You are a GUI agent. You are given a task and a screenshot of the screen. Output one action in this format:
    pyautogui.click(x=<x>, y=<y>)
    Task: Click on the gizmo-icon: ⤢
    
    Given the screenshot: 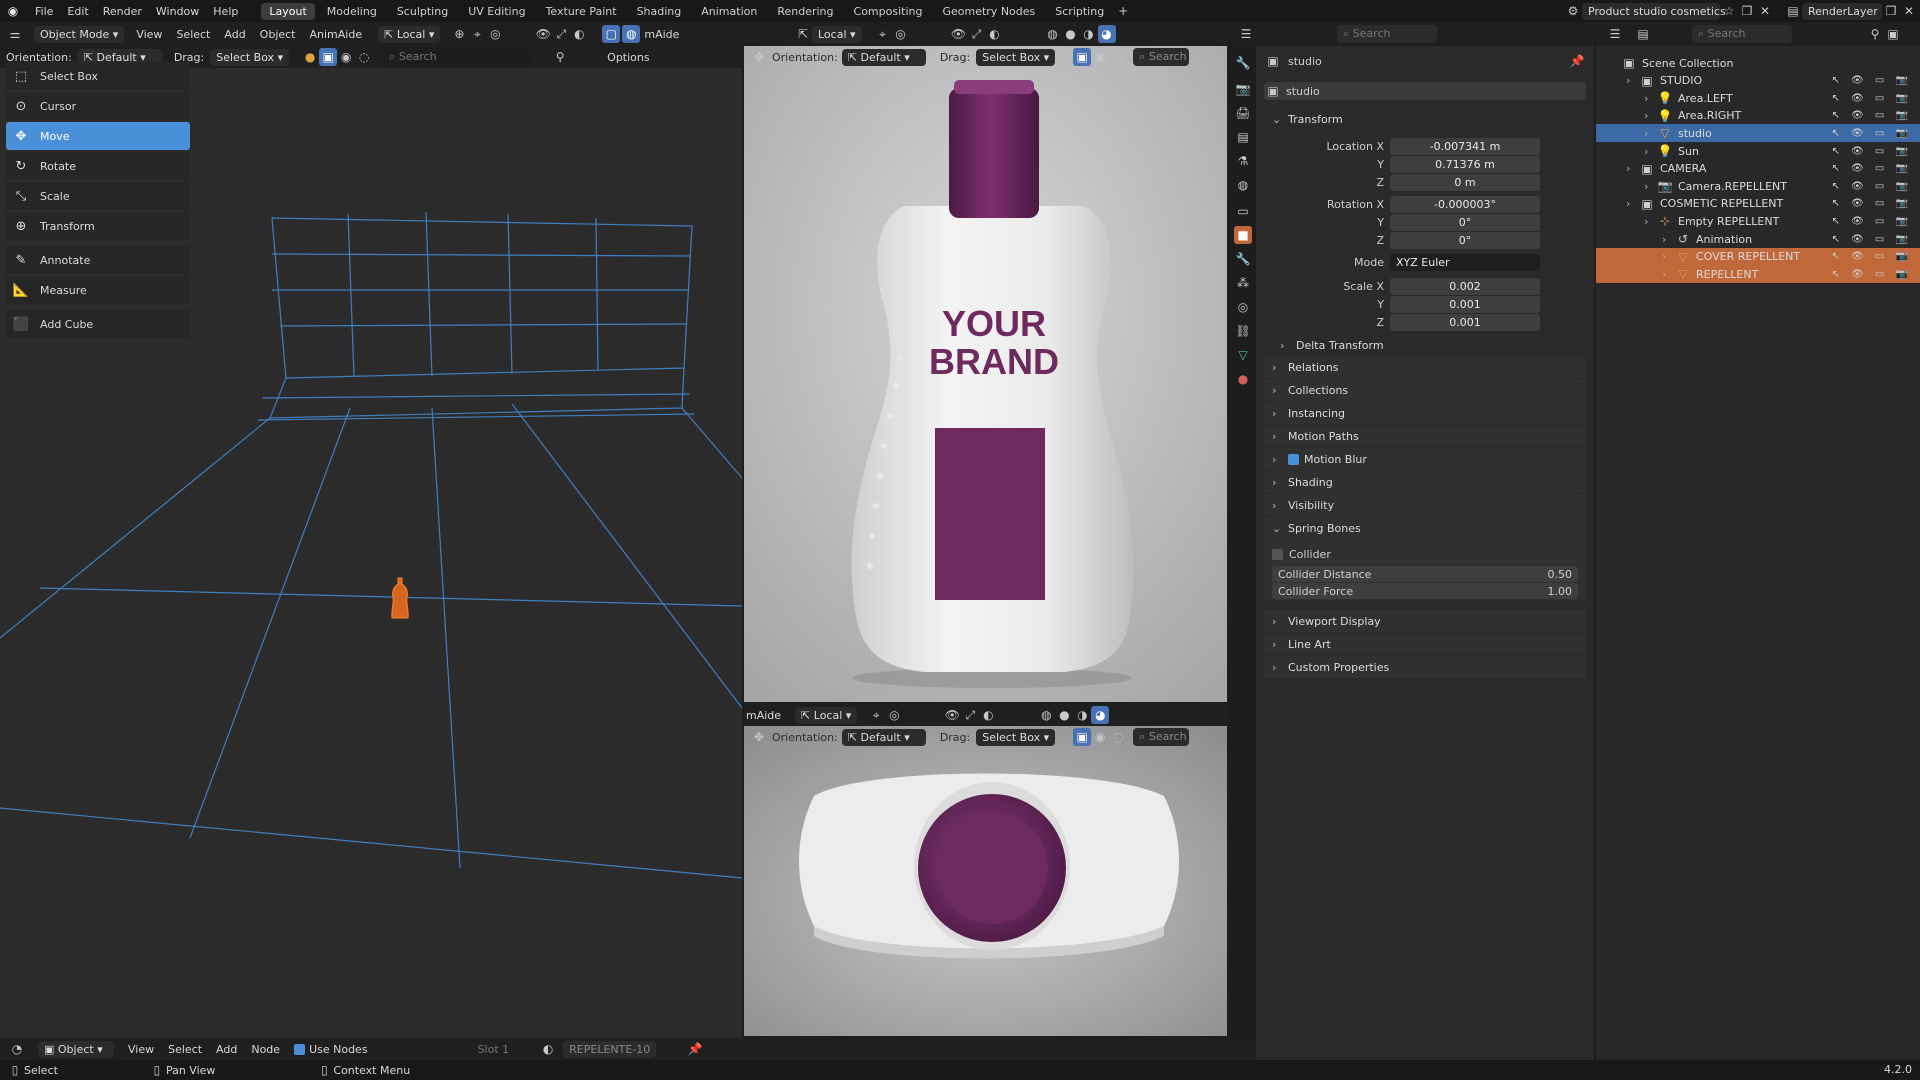 What is the action you would take?
    pyautogui.click(x=561, y=34)
    